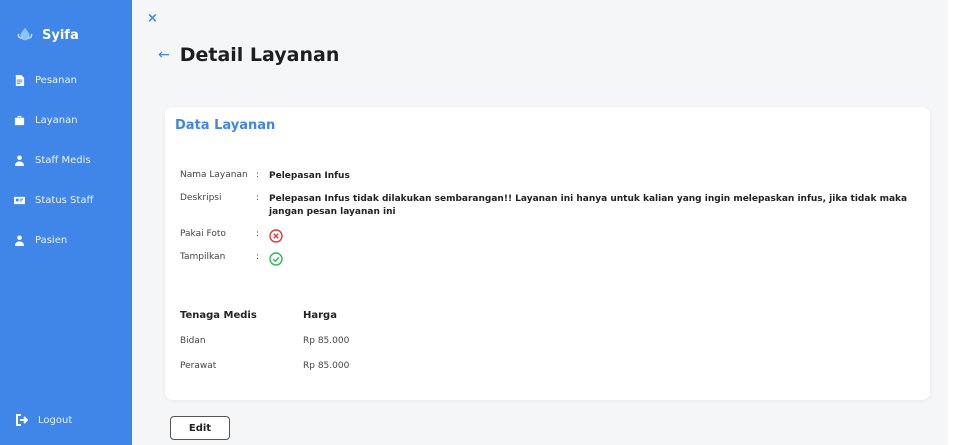 This screenshot has width=953, height=445. Describe the element at coordinates (225, 125) in the screenshot. I see `card-title: Data Layanan` at that location.